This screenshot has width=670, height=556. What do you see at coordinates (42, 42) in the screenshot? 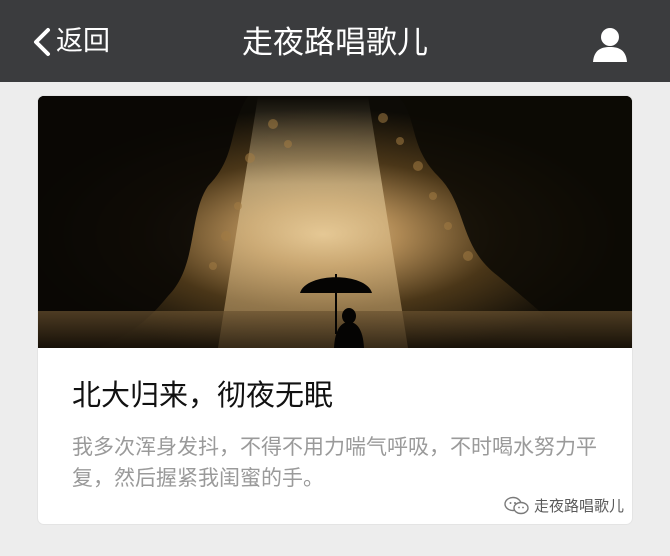
I see `chevron-left-icon` at bounding box center [42, 42].